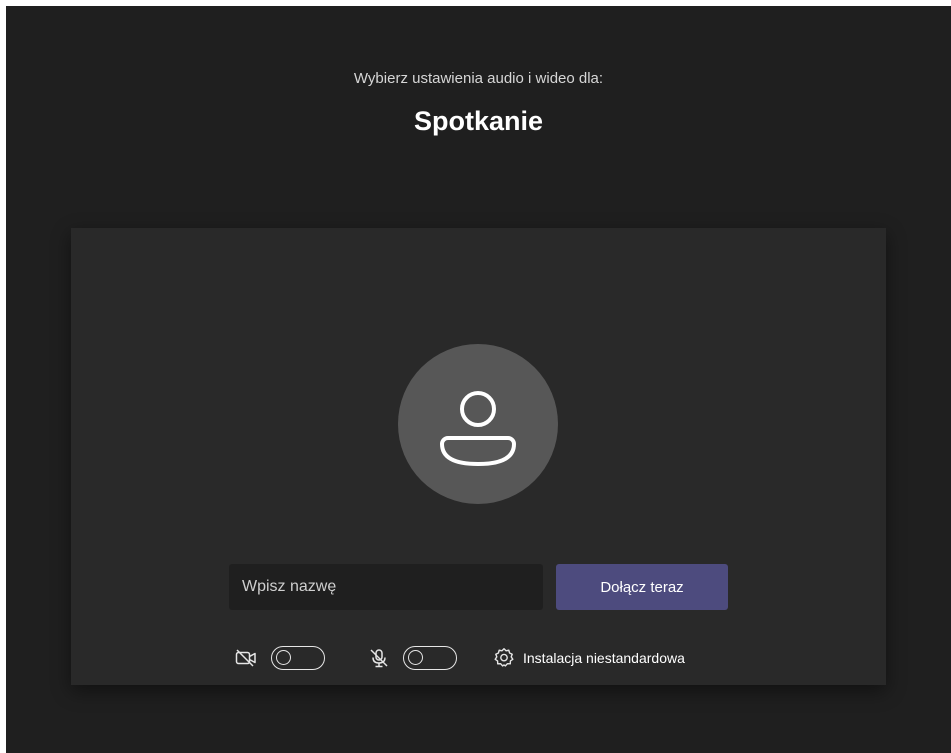 The height and width of the screenshot is (753, 951). I want to click on custom-setup-label: Instalacja niestandardowa, so click(604, 658).